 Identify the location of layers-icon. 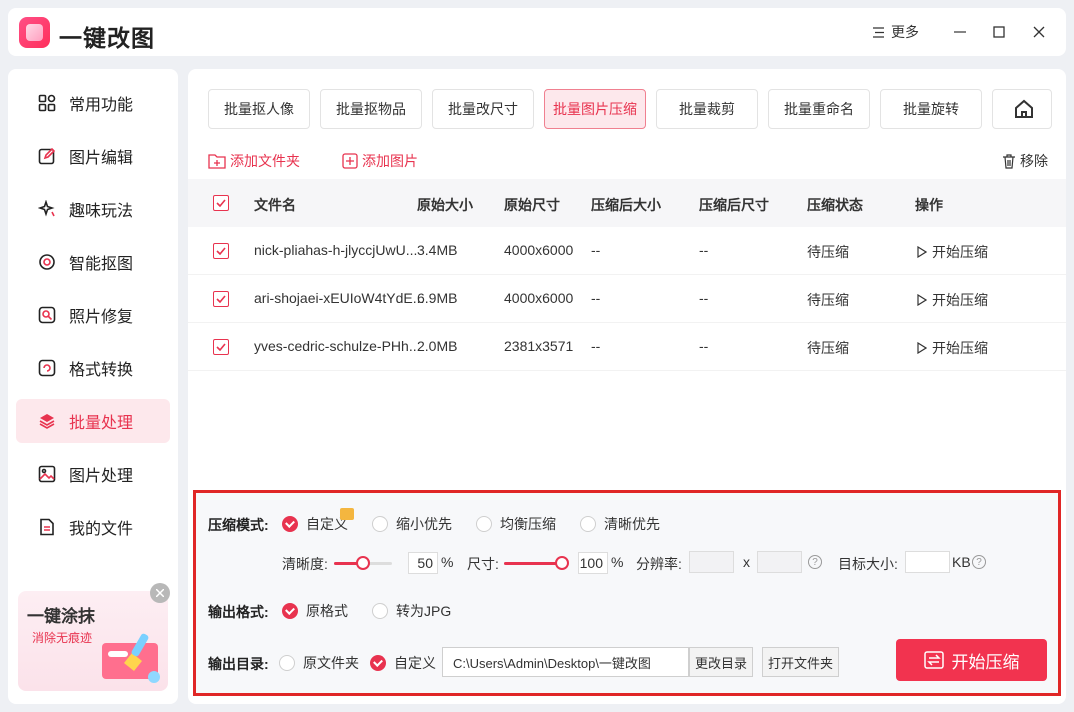
(47, 421).